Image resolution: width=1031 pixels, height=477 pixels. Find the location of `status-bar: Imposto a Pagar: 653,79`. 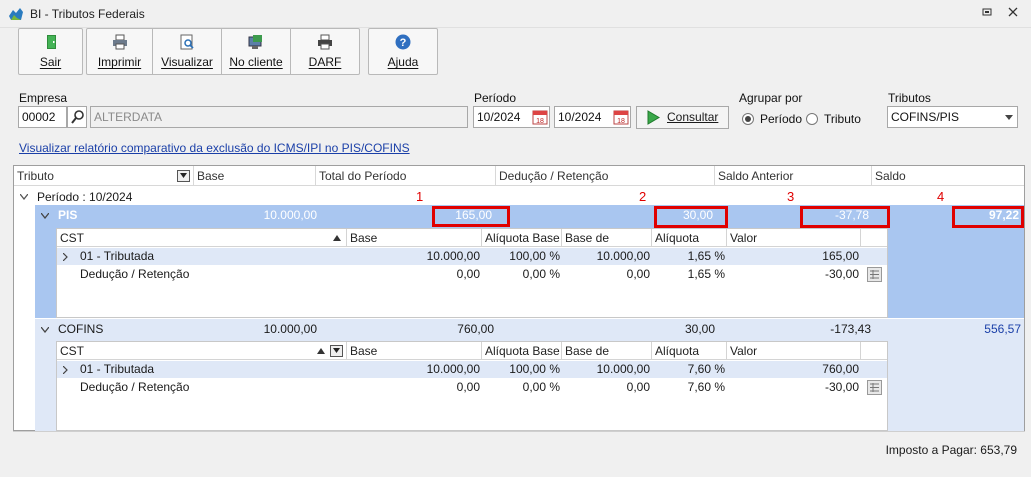

status-bar: Imposto a Pagar: 653,79 is located at coordinates (519, 454).